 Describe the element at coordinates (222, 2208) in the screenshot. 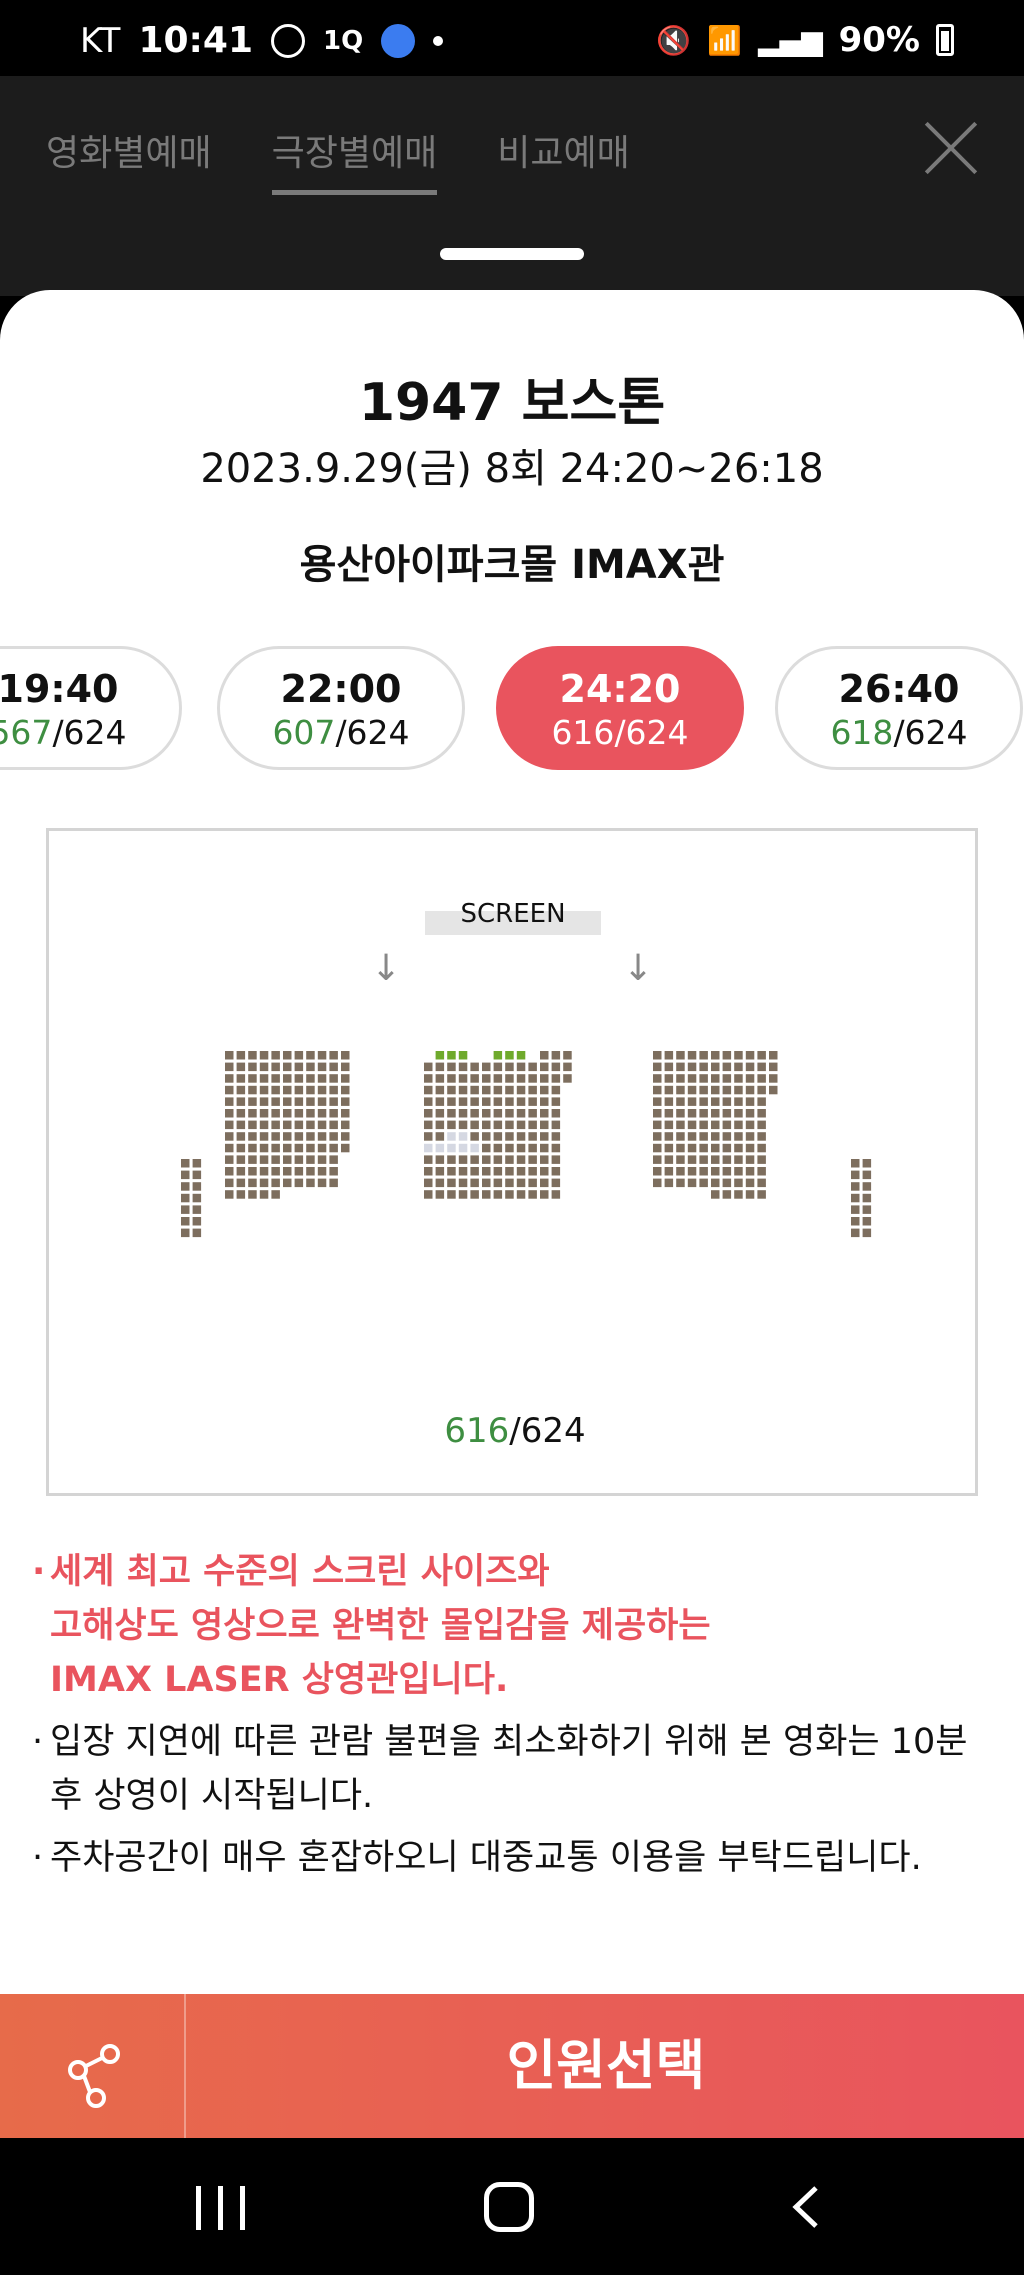

I see `recent-apps-icon` at that location.